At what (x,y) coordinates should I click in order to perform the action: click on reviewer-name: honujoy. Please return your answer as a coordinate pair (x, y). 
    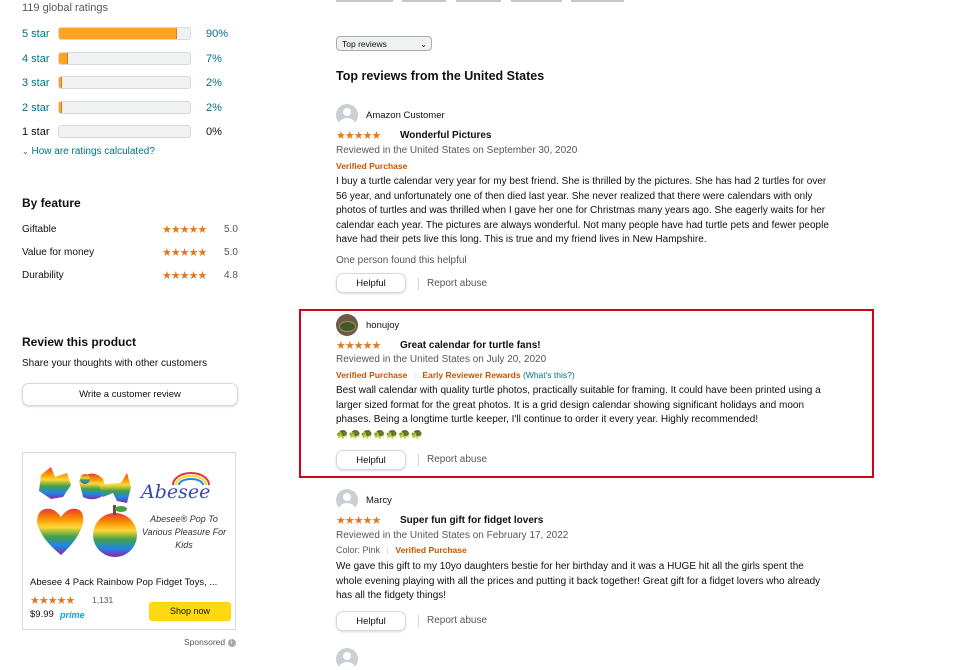
    Looking at the image, I should click on (382, 325).